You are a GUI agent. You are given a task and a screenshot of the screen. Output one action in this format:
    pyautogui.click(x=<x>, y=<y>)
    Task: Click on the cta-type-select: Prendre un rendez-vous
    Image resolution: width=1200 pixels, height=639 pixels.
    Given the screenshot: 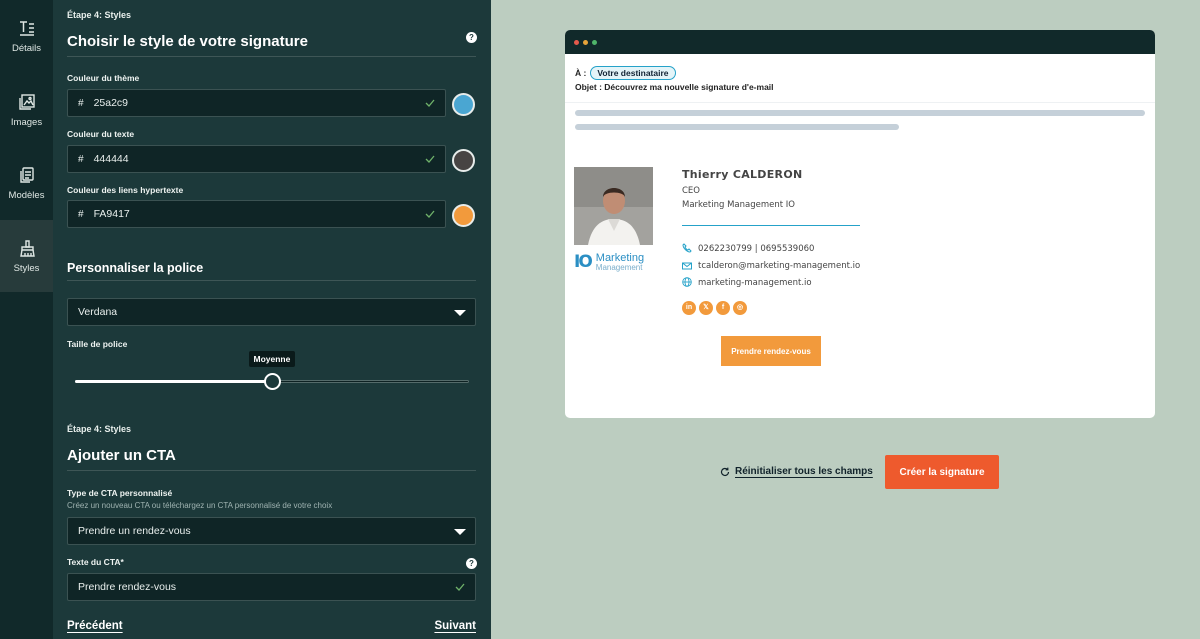 What is the action you would take?
    pyautogui.click(x=271, y=531)
    